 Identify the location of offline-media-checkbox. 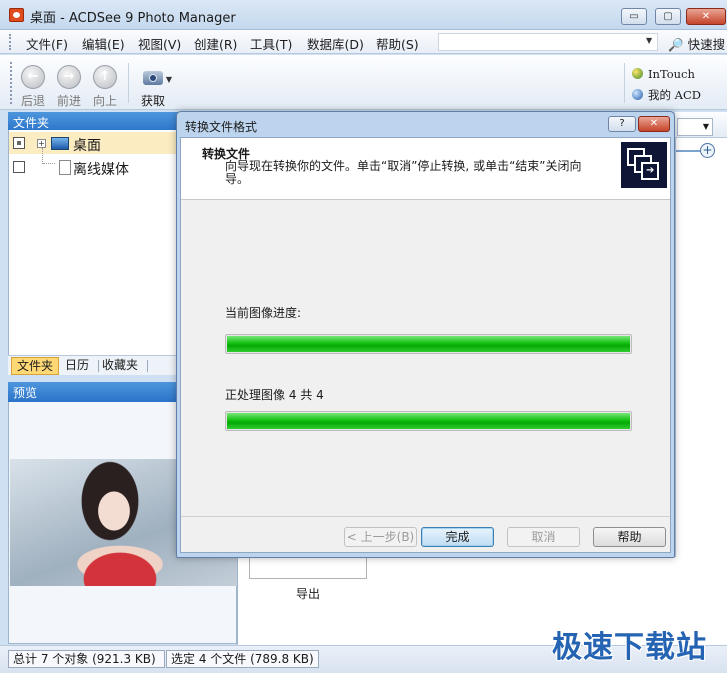
(19, 167).